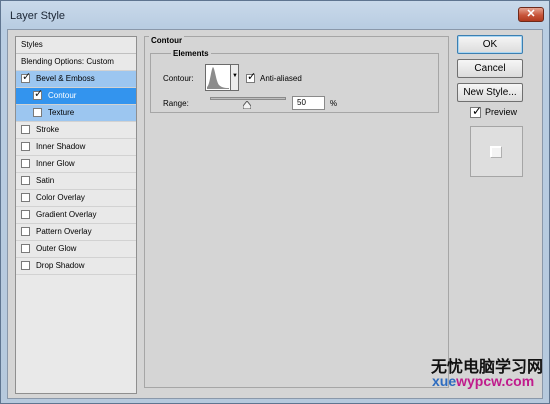  What do you see at coordinates (60, 265) in the screenshot?
I see `style-item-label: Drop Shadow` at bounding box center [60, 265].